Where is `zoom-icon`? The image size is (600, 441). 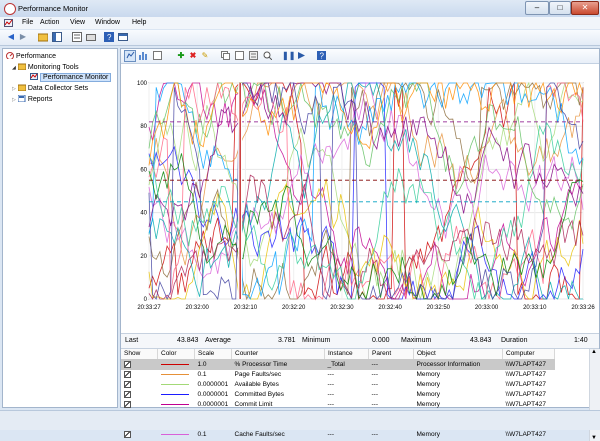
zoom-icon is located at coordinates (267, 56).